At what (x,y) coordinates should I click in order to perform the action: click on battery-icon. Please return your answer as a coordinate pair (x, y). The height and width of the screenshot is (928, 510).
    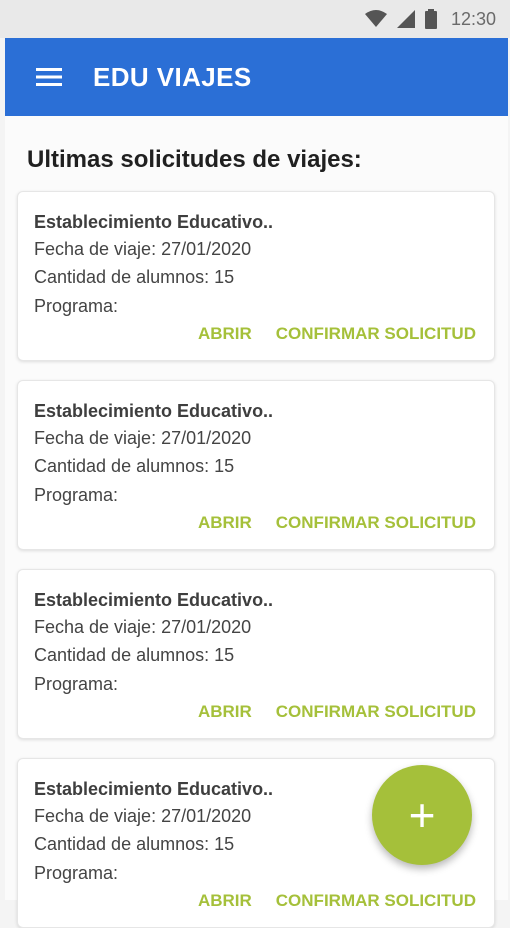
    Looking at the image, I should click on (430, 19).